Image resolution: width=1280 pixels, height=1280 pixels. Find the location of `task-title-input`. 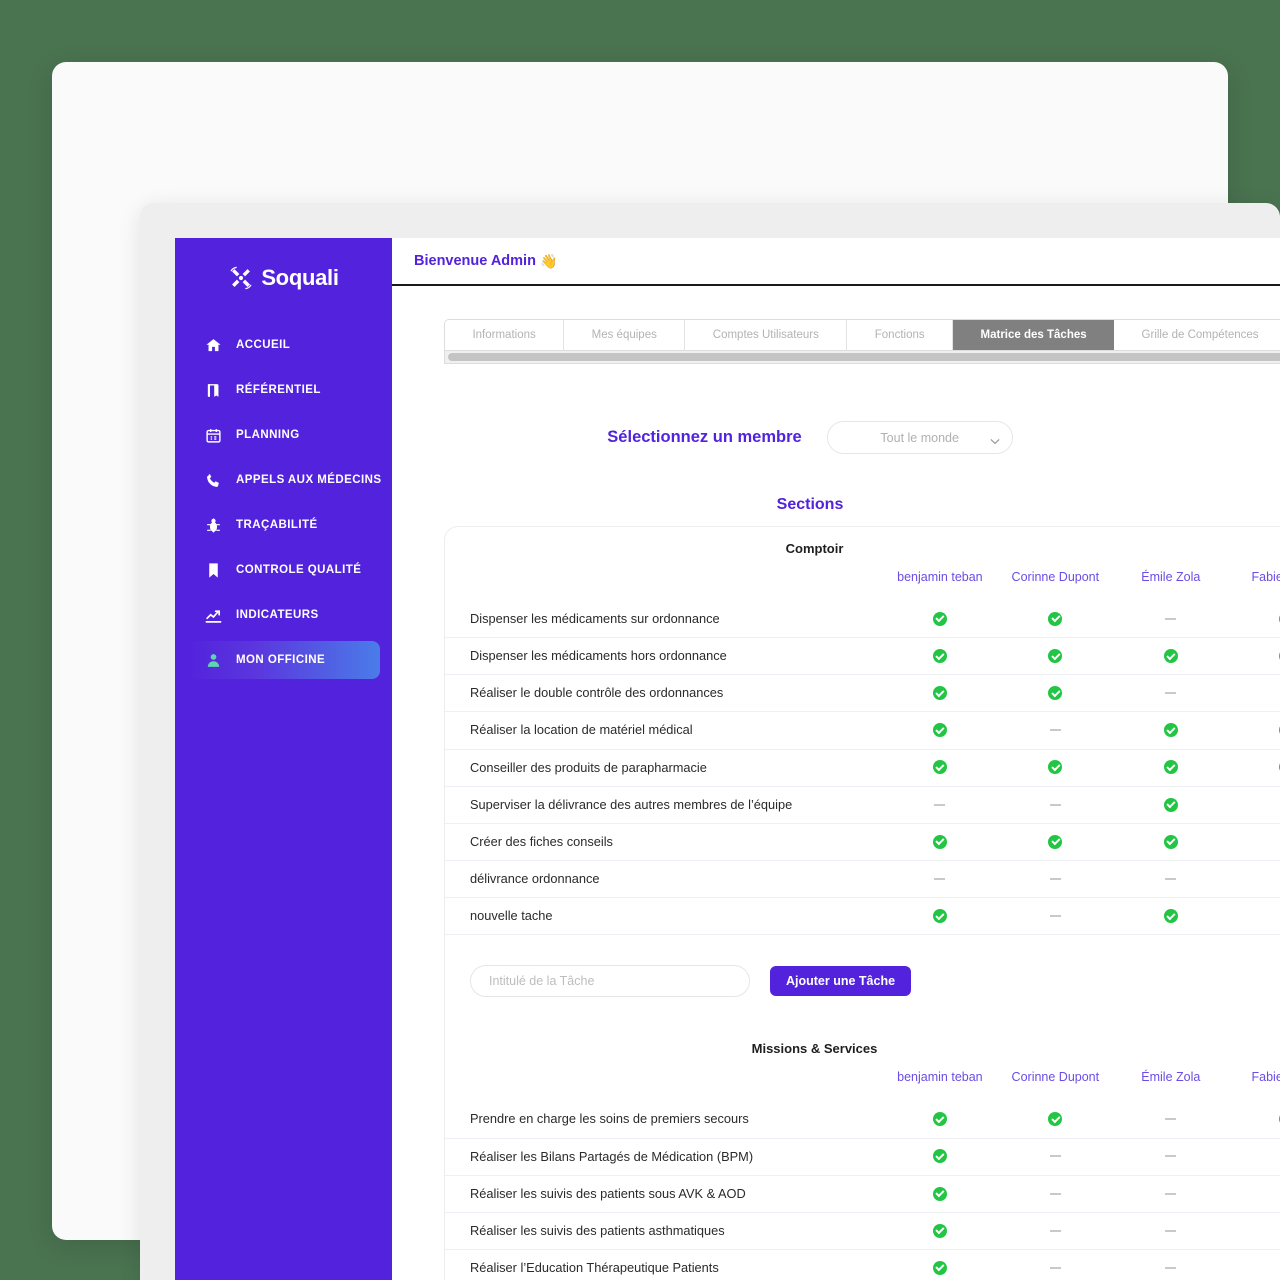

task-title-input is located at coordinates (610, 981).